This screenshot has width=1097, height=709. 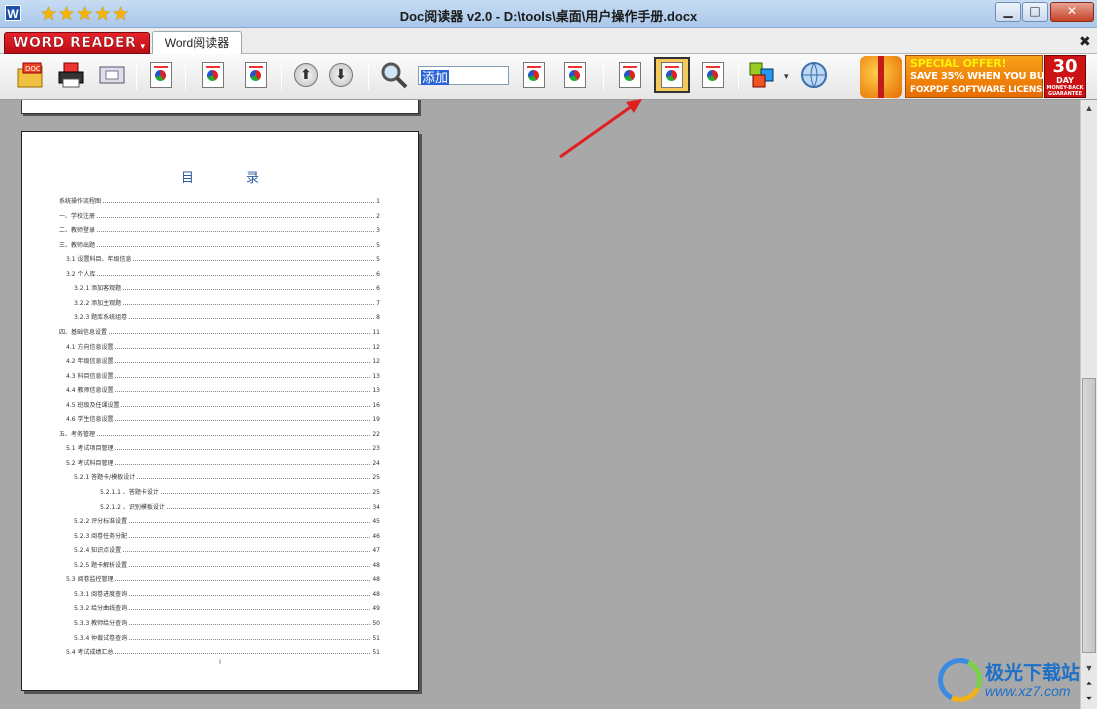 What do you see at coordinates (223, 579) in the screenshot?
I see `toc-entry: 5.3 阅卷监控管理 48` at bounding box center [223, 579].